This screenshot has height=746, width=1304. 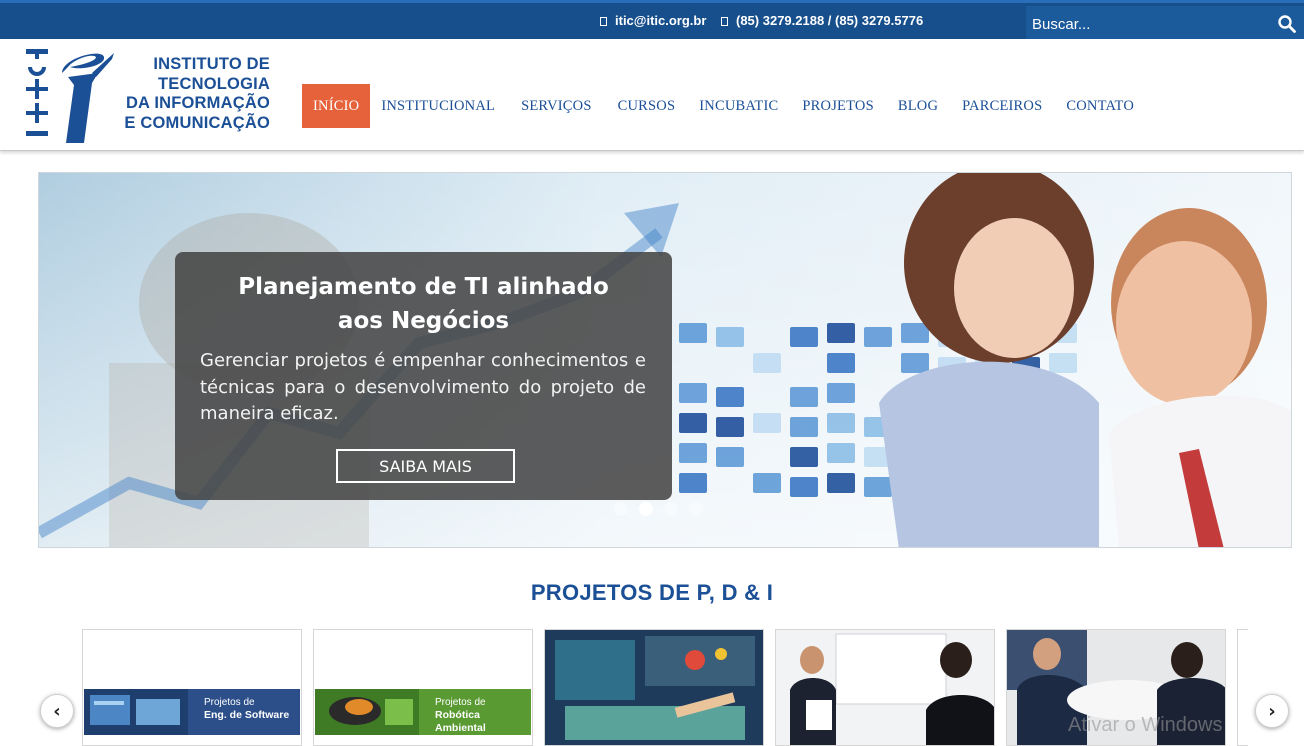 What do you see at coordinates (648, 106) in the screenshot?
I see `nav-item-cursos: CURSOS` at bounding box center [648, 106].